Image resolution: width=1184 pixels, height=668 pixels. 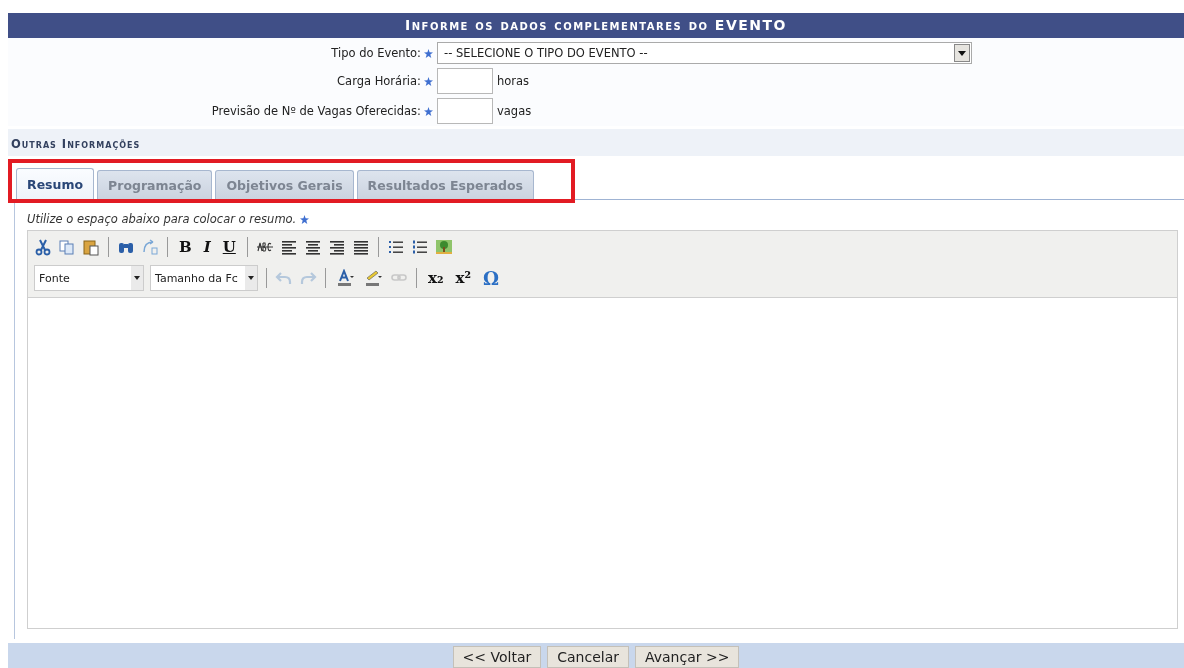 What do you see at coordinates (288, 247) in the screenshot?
I see `align-left-icon` at bounding box center [288, 247].